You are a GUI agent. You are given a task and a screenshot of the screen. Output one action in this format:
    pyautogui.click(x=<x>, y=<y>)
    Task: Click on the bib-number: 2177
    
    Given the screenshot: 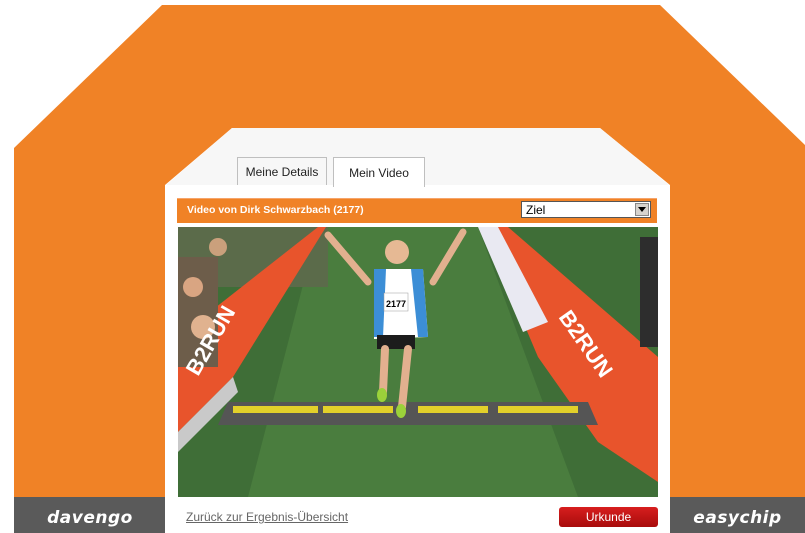 What is the action you would take?
    pyautogui.click(x=396, y=304)
    